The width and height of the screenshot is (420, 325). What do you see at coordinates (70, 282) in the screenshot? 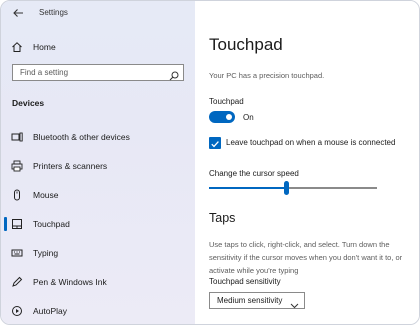
I see `sidebar-item-label: Pen & Windows Ink` at bounding box center [70, 282].